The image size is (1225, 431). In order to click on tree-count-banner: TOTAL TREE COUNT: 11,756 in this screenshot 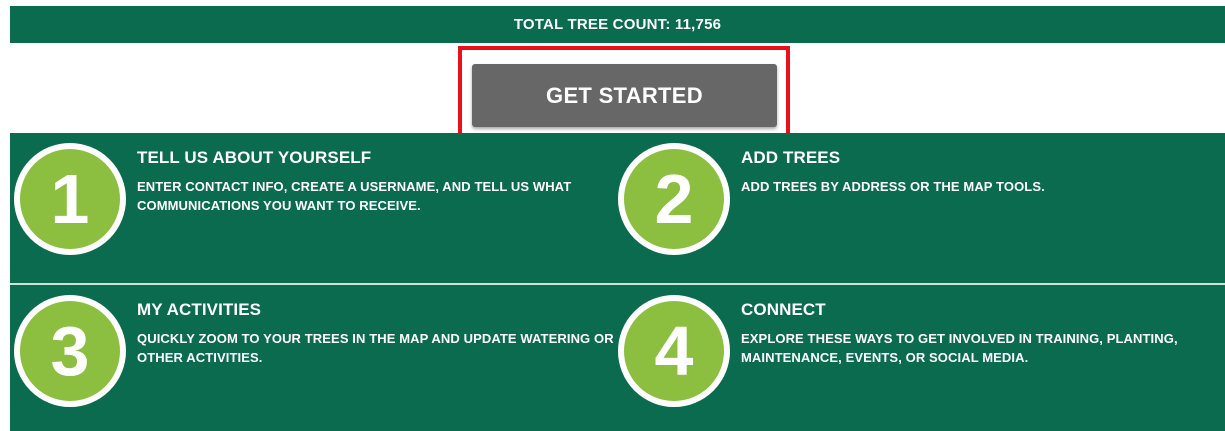, I will do `click(617, 24)`.